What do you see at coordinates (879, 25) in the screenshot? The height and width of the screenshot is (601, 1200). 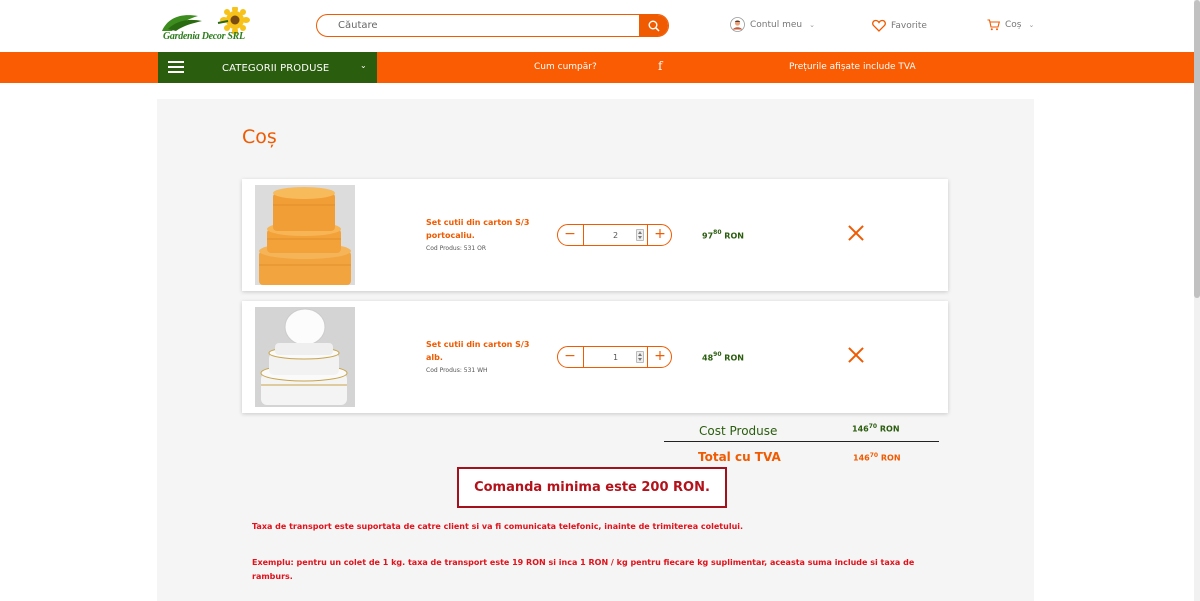 I see `heart-icon` at bounding box center [879, 25].